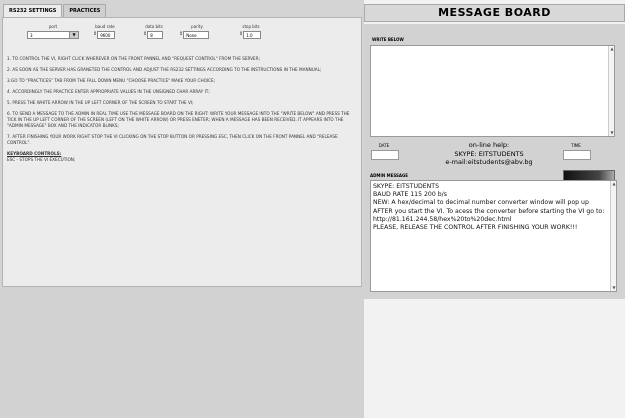 Image resolution: width=625 pixels, height=418 pixels. What do you see at coordinates (251, 26) in the screenshot?
I see `stop-bits-label: stop bits` at bounding box center [251, 26].